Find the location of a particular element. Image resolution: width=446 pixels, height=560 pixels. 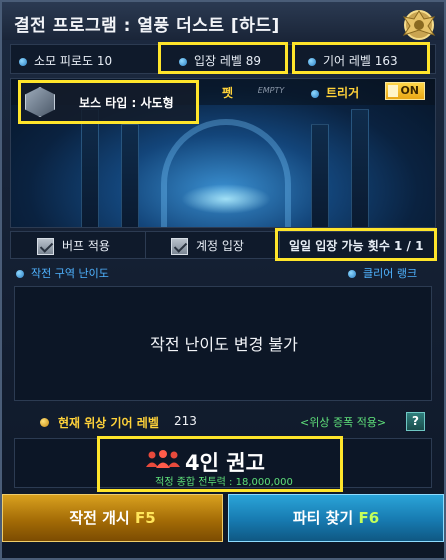

help-button: ? is located at coordinates (415, 421).